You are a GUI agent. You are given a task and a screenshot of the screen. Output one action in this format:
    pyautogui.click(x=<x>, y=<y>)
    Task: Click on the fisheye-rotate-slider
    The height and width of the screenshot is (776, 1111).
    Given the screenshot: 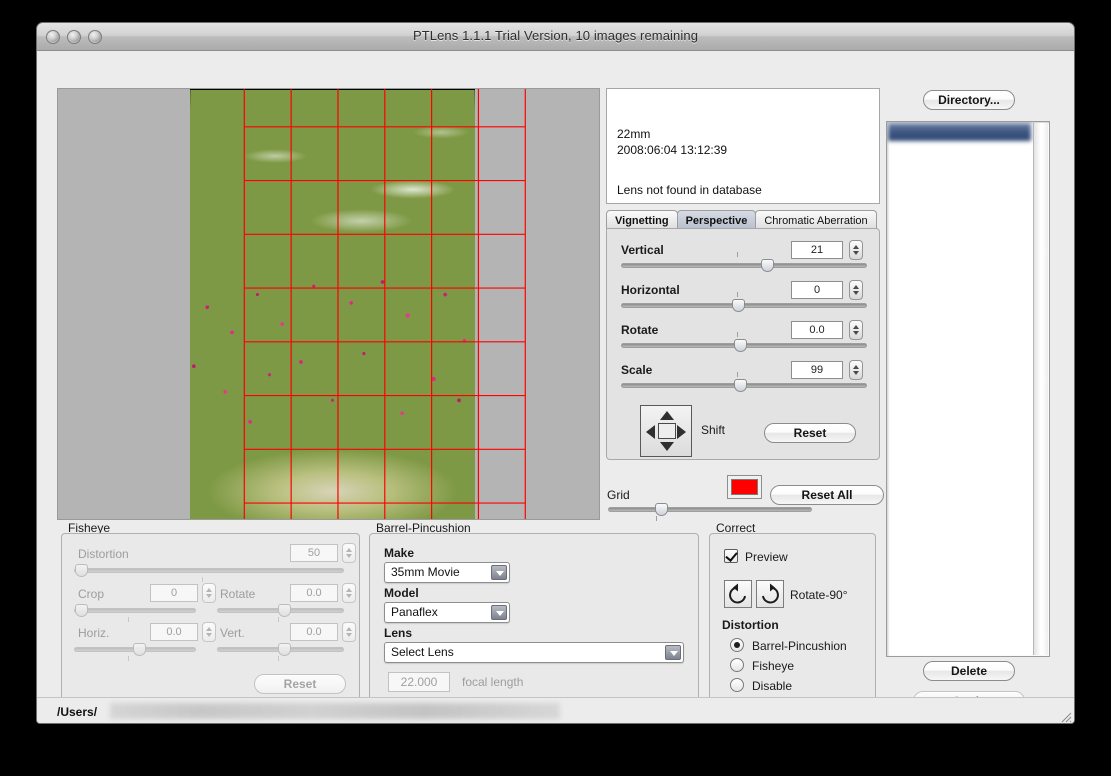 What is the action you would take?
    pyautogui.click(x=280, y=610)
    